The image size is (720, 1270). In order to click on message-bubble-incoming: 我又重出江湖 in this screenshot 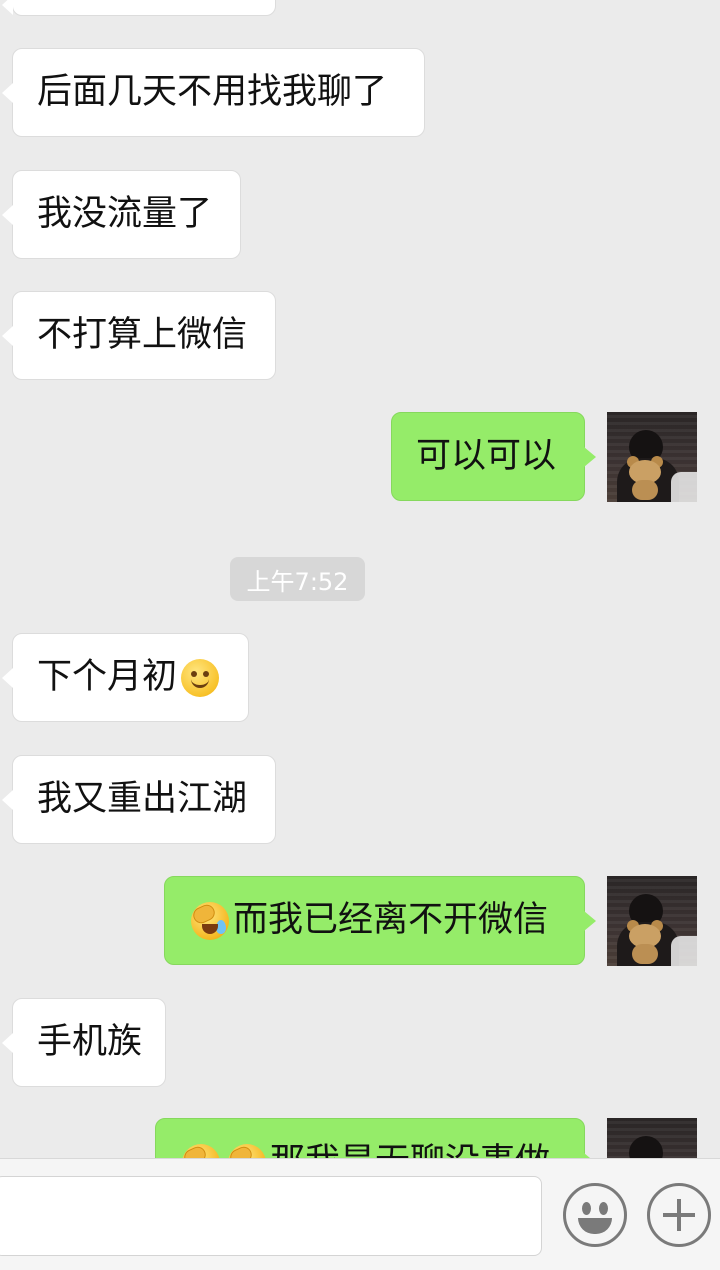, I will do `click(139, 799)`.